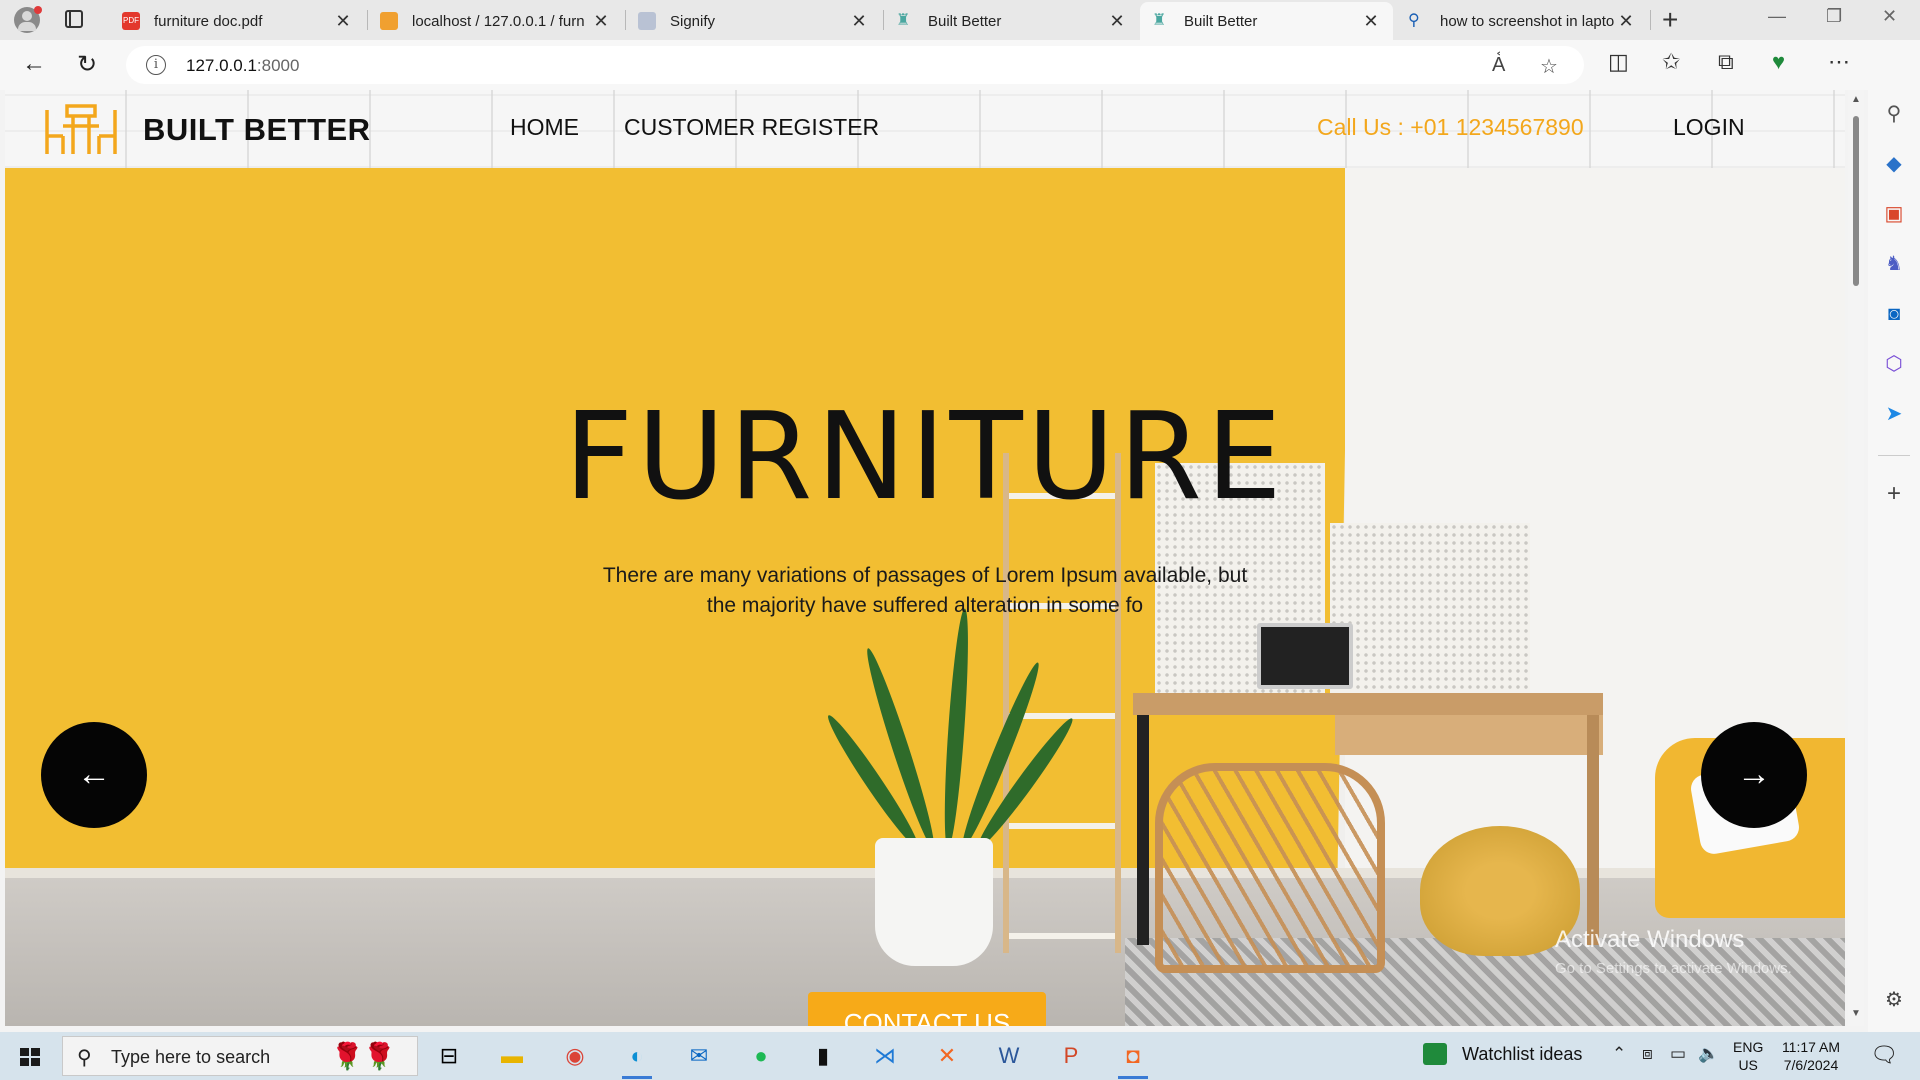 Image resolution: width=1920 pixels, height=1080 pixels. What do you see at coordinates (1839, 62) in the screenshot?
I see `more-options-icon: ⋯` at bounding box center [1839, 62].